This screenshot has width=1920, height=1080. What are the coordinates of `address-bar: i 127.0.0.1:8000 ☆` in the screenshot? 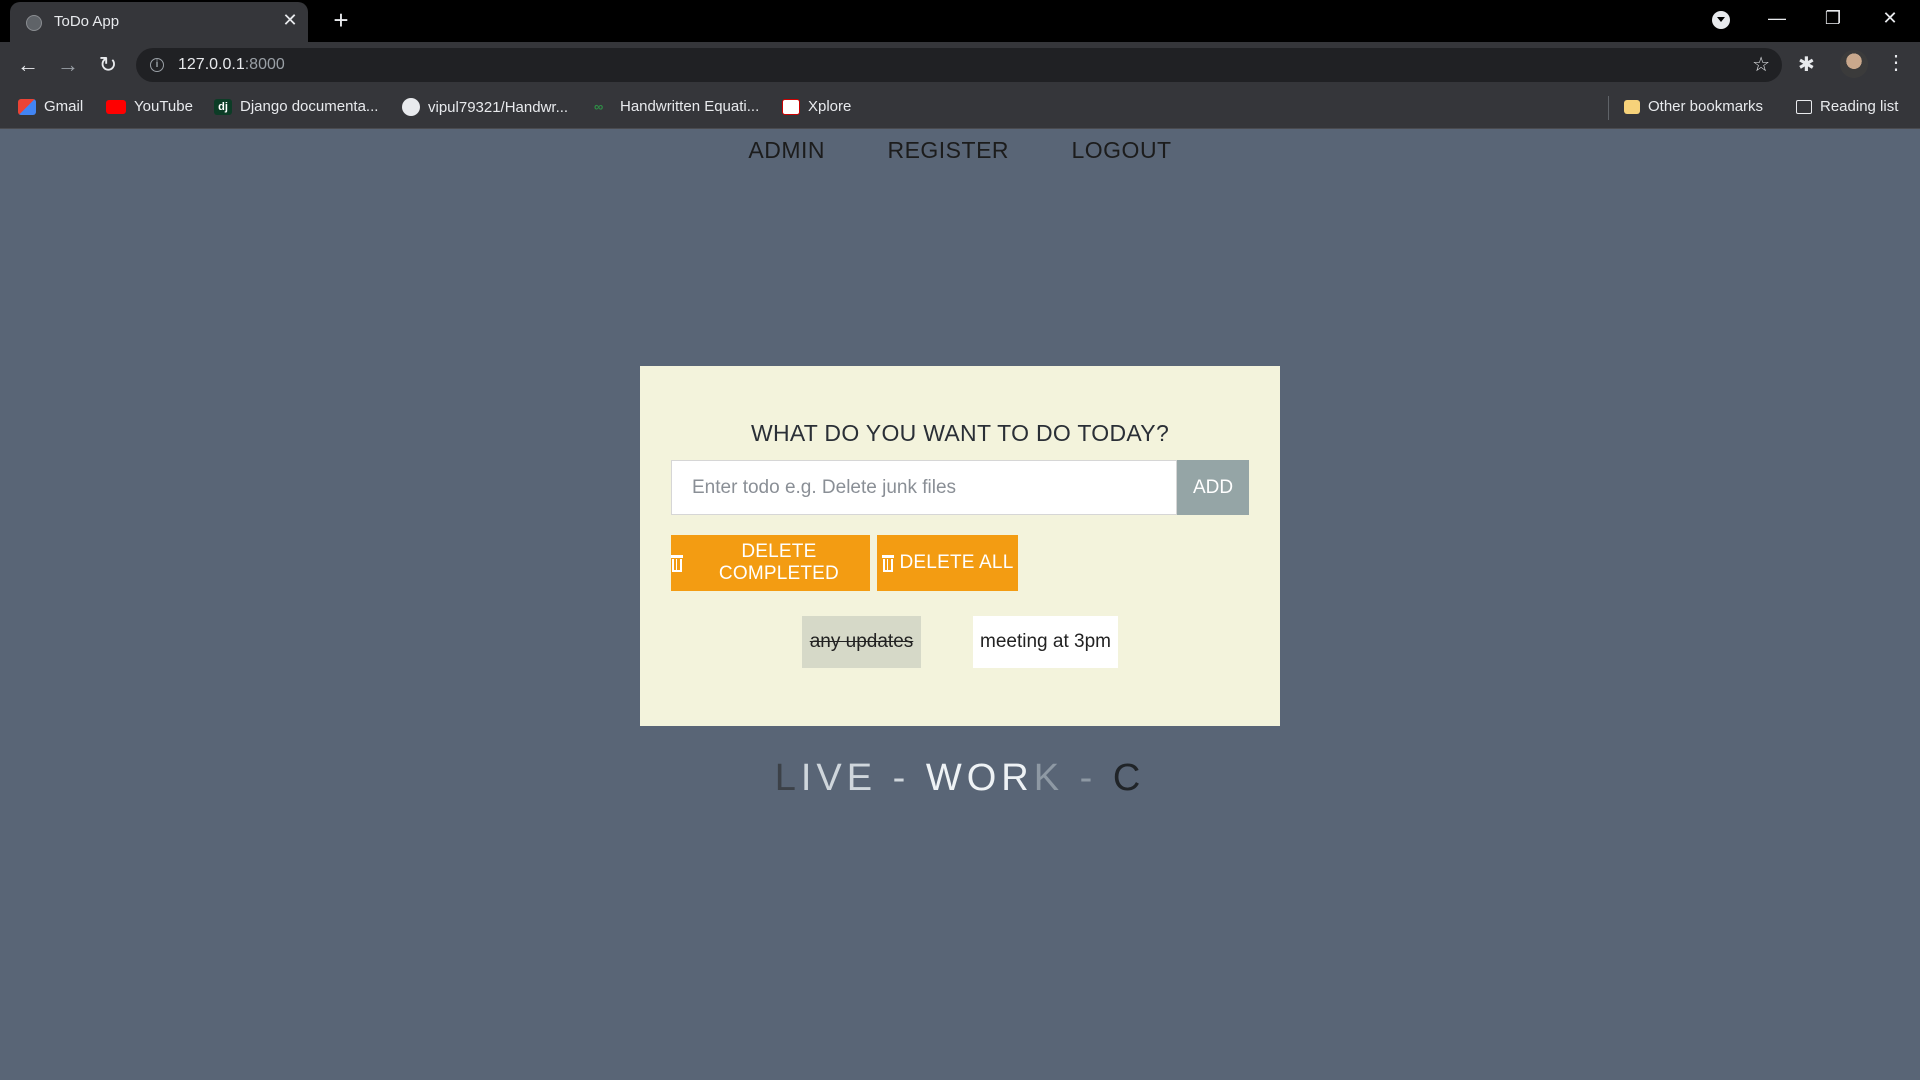 It's located at (959, 65).